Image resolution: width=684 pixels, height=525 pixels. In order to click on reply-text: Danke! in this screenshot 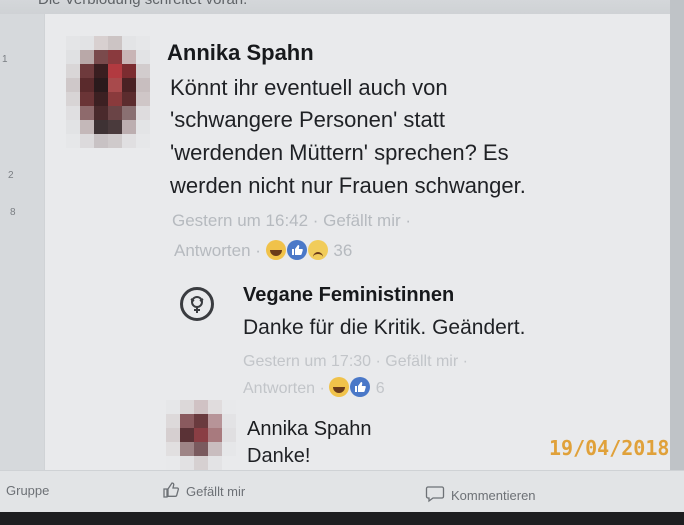, I will do `click(279, 456)`.